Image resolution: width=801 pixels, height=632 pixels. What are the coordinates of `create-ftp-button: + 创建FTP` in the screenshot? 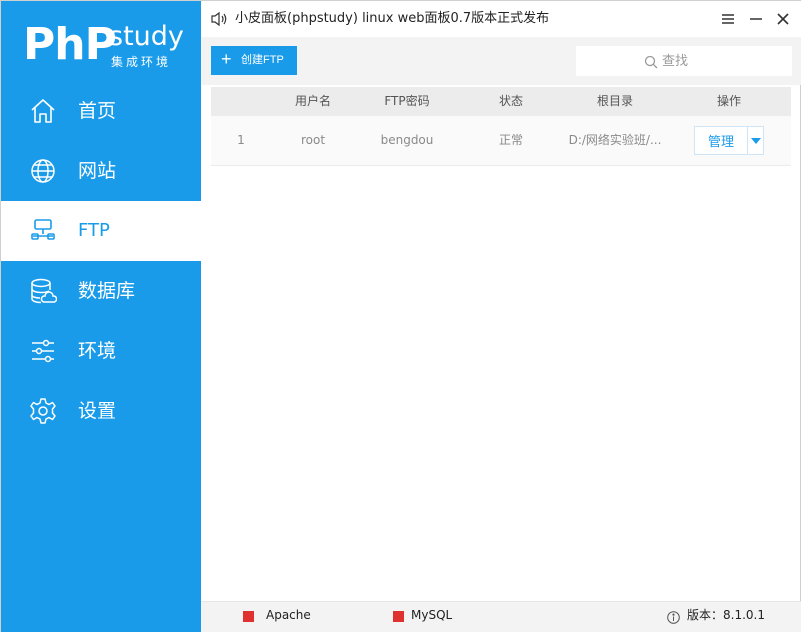 It's located at (254, 60).